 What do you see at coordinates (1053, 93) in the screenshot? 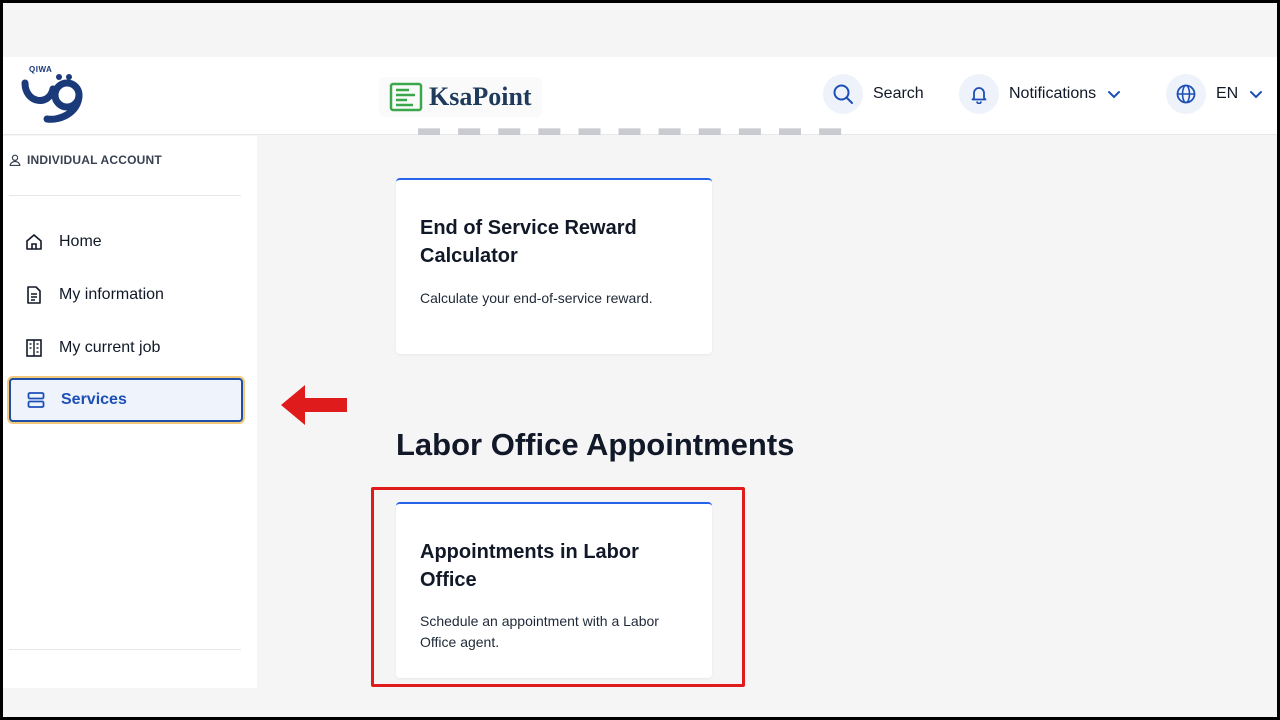
I see `notifications-label: Notifications` at bounding box center [1053, 93].